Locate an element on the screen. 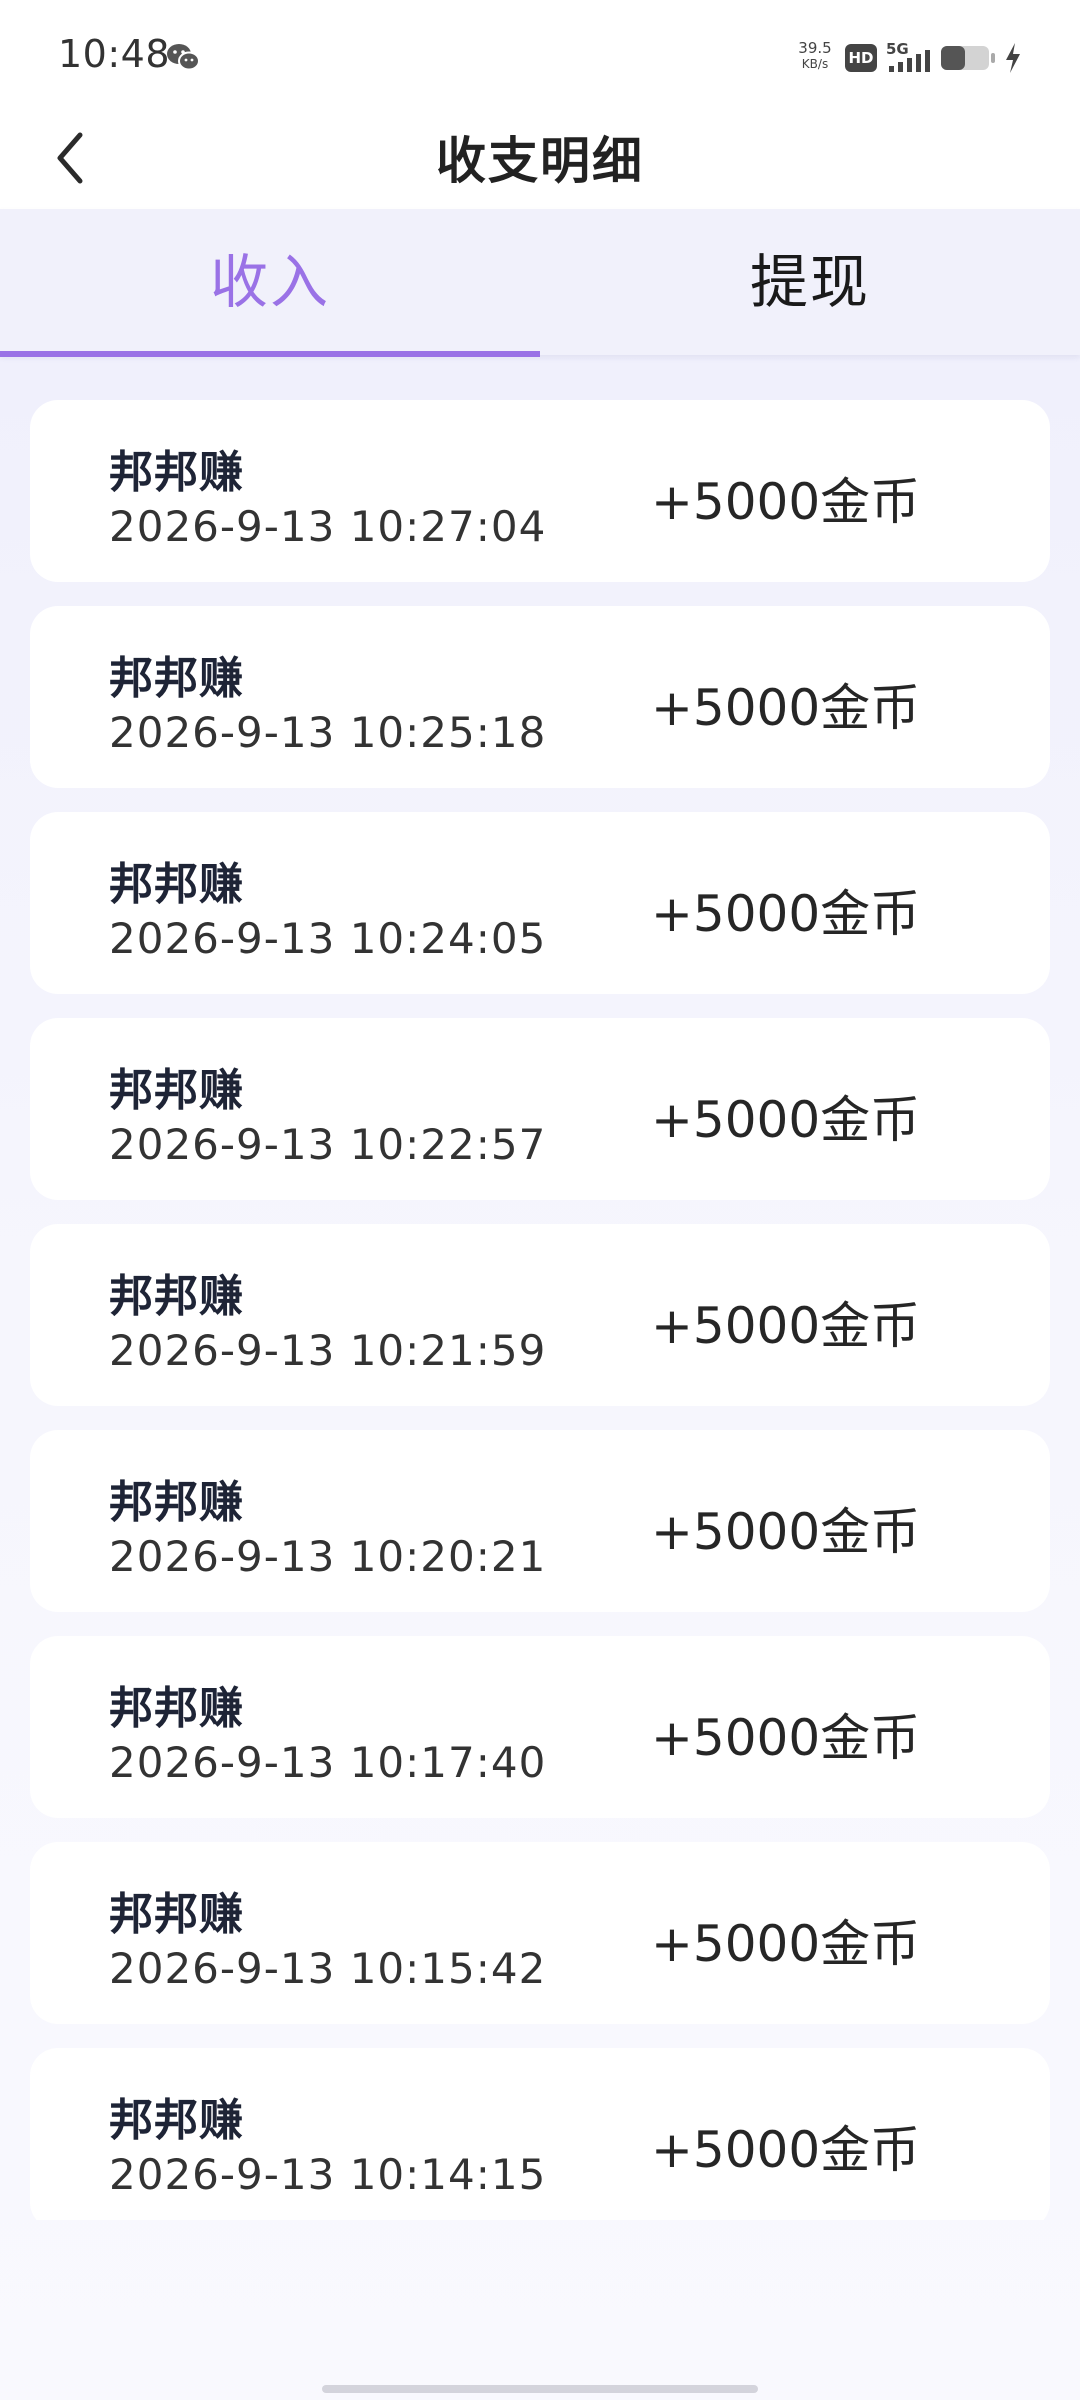 The height and width of the screenshot is (2400, 1080). active-tab-indicator is located at coordinates (270, 354).